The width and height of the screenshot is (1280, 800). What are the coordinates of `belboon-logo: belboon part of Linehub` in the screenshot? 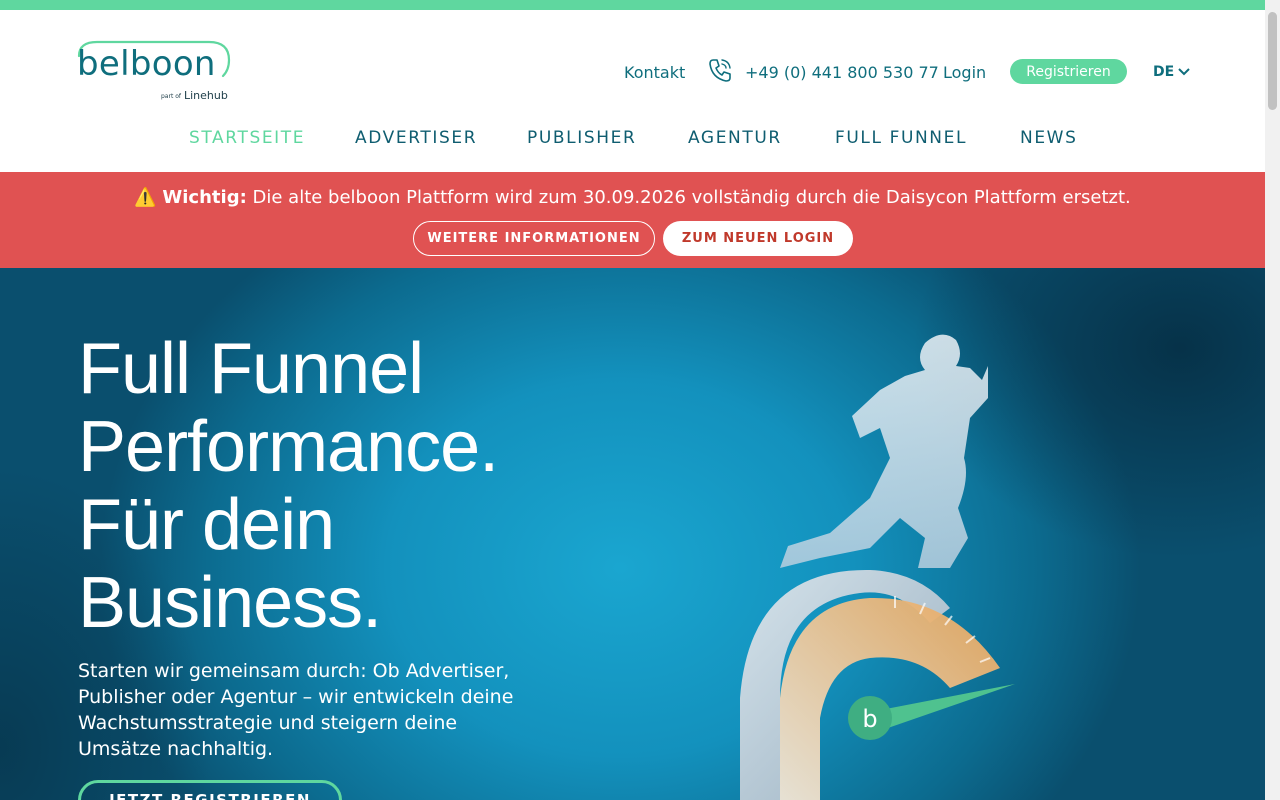 It's located at (157, 74).